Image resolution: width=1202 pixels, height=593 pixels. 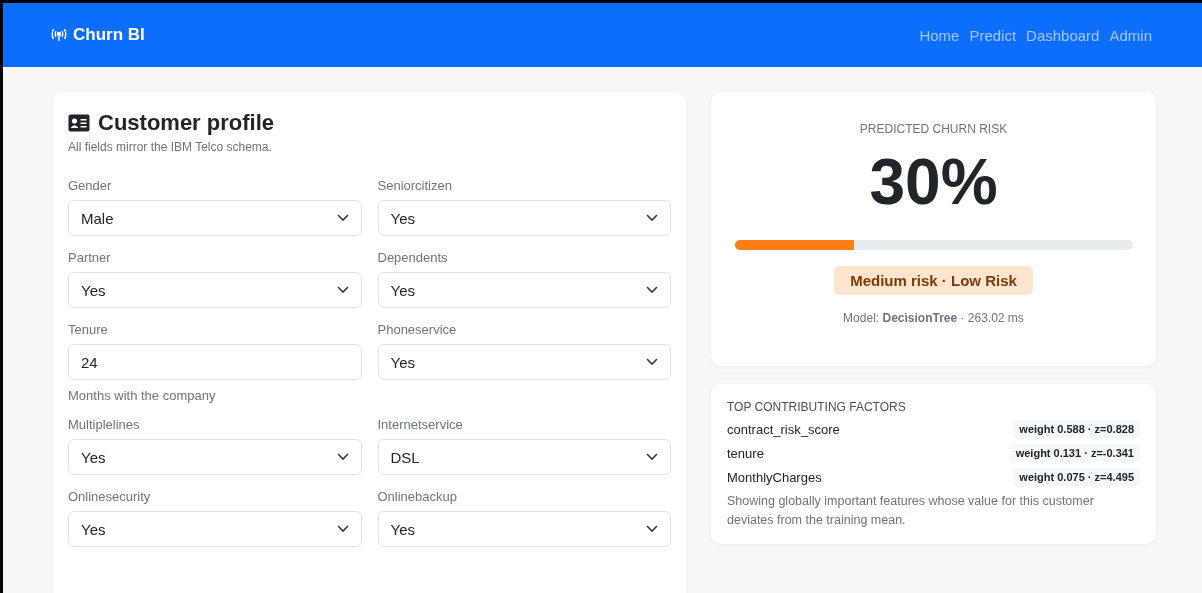 What do you see at coordinates (413, 257) in the screenshot?
I see `field-label: Dependents` at bounding box center [413, 257].